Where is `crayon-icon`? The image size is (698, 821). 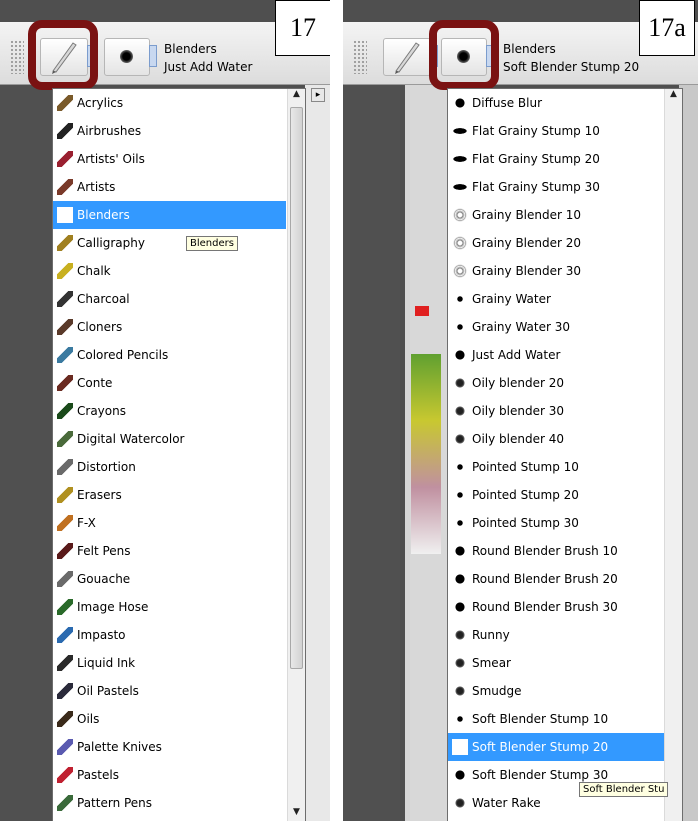
crayon-icon is located at coordinates (65, 411).